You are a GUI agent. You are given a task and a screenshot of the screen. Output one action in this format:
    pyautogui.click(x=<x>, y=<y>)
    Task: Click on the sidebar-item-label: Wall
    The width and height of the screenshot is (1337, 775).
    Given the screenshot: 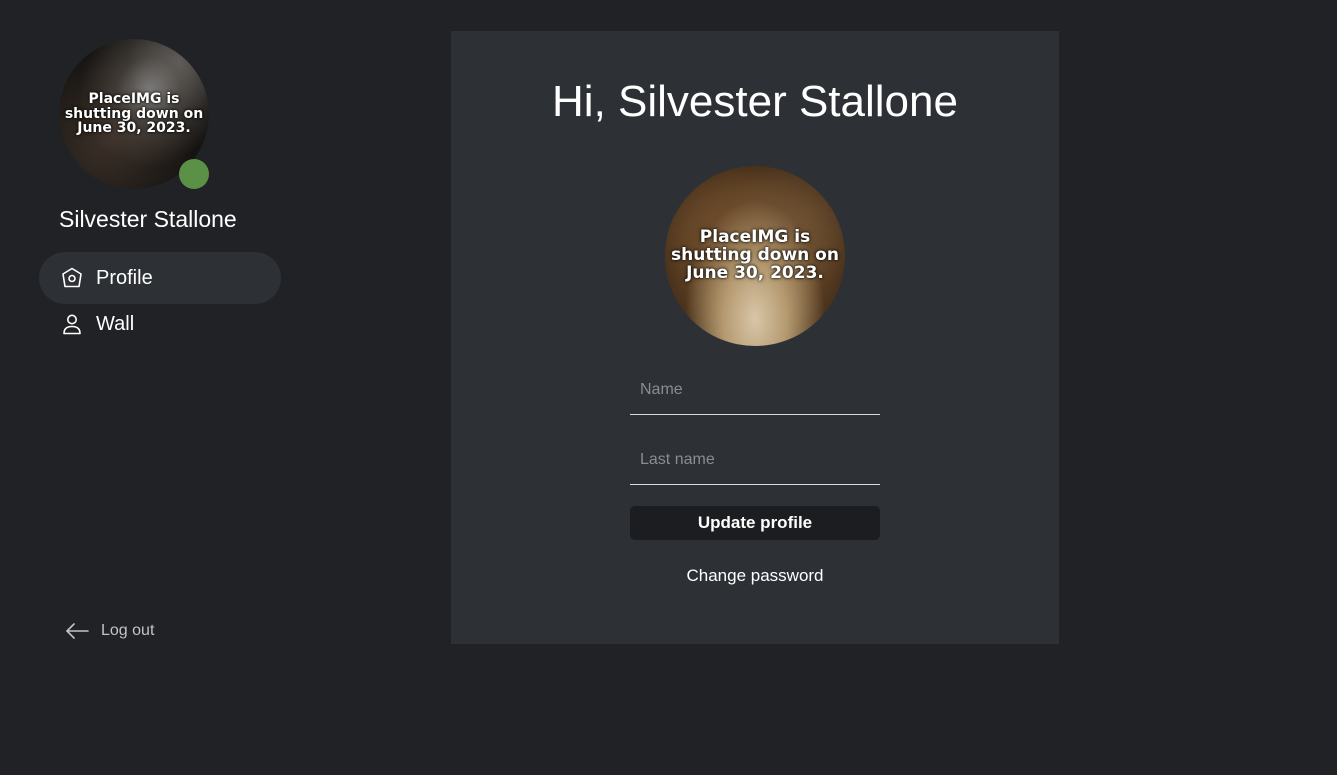 What is the action you would take?
    pyautogui.click(x=115, y=323)
    